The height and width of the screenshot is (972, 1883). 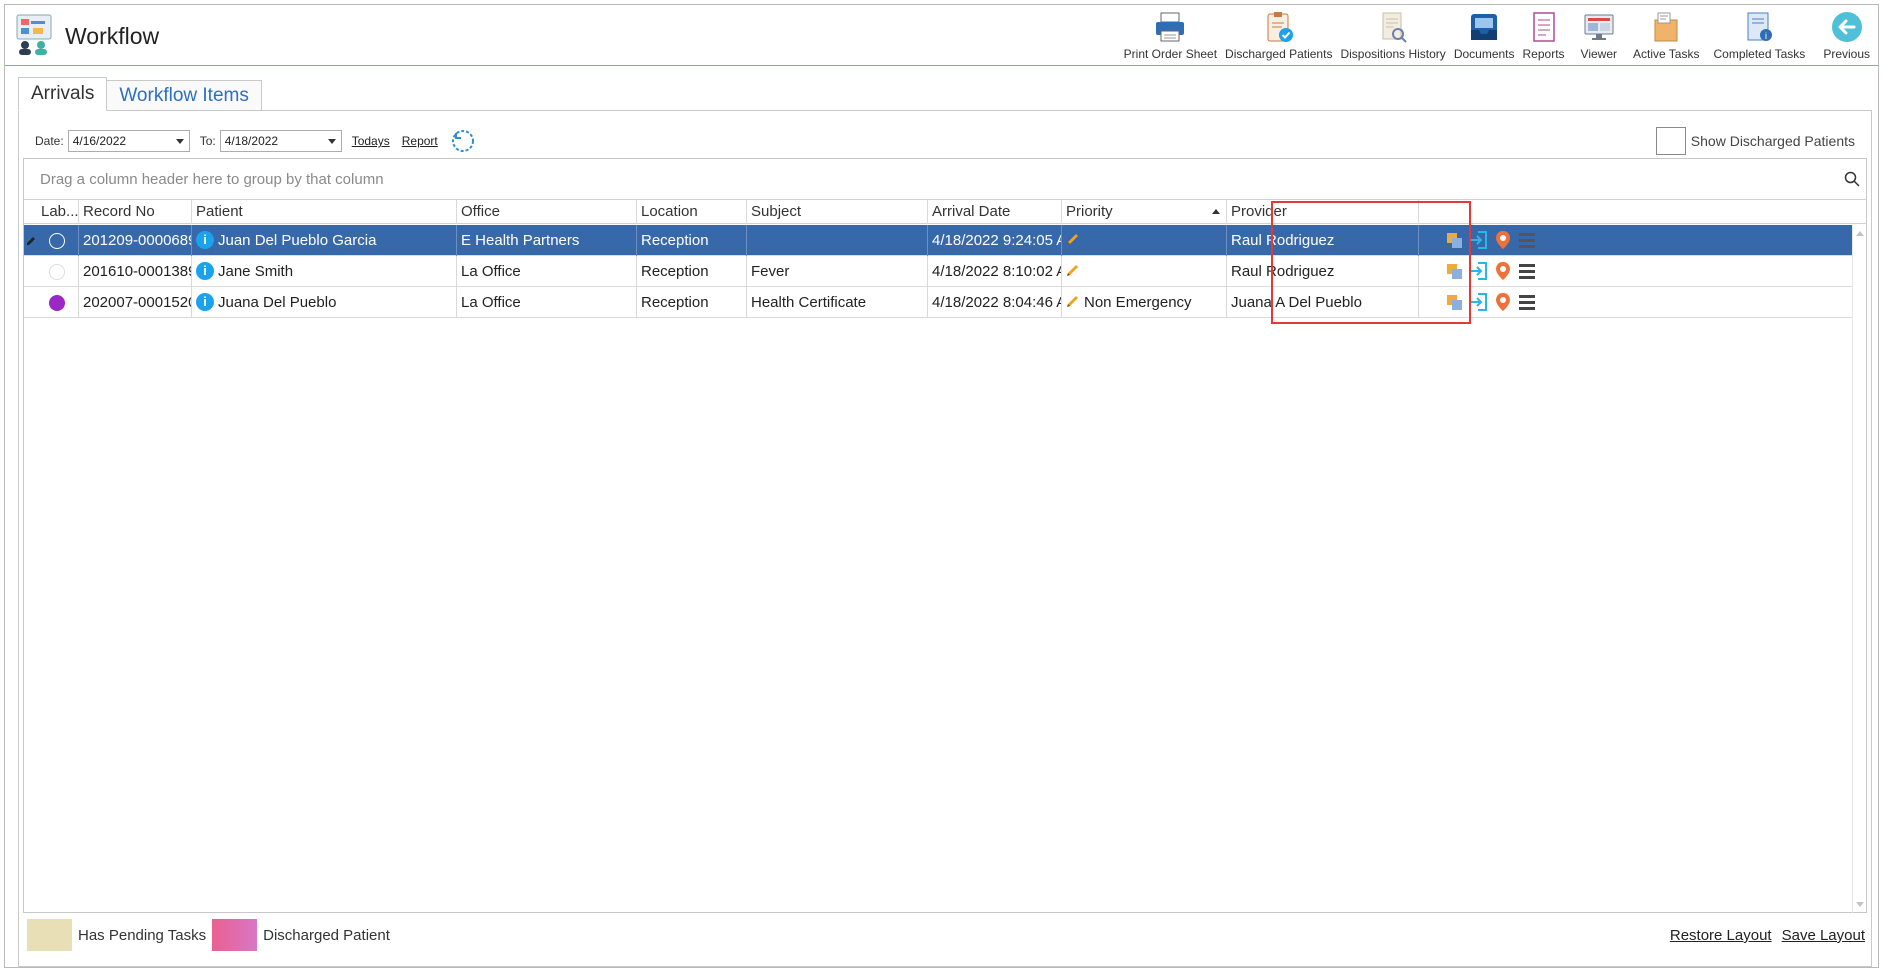 I want to click on to-label: To:, so click(x=207, y=141).